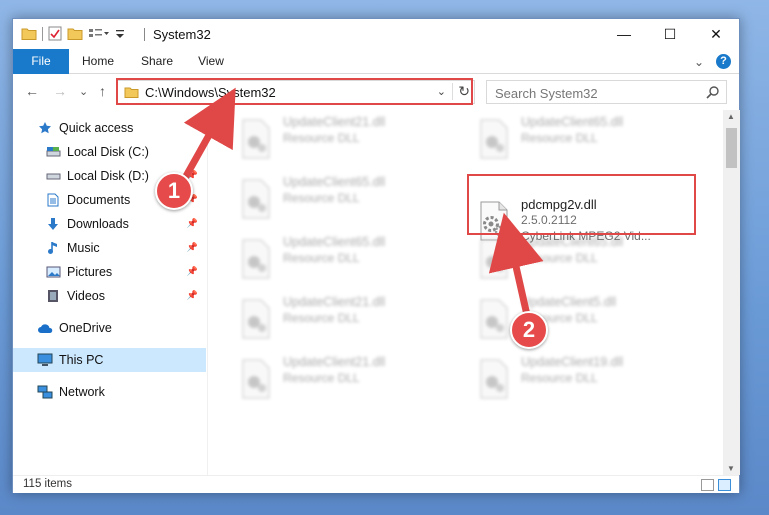 This screenshot has width=769, height=515. What do you see at coordinates (624, 34) in the screenshot?
I see `minimize-button: —` at bounding box center [624, 34].